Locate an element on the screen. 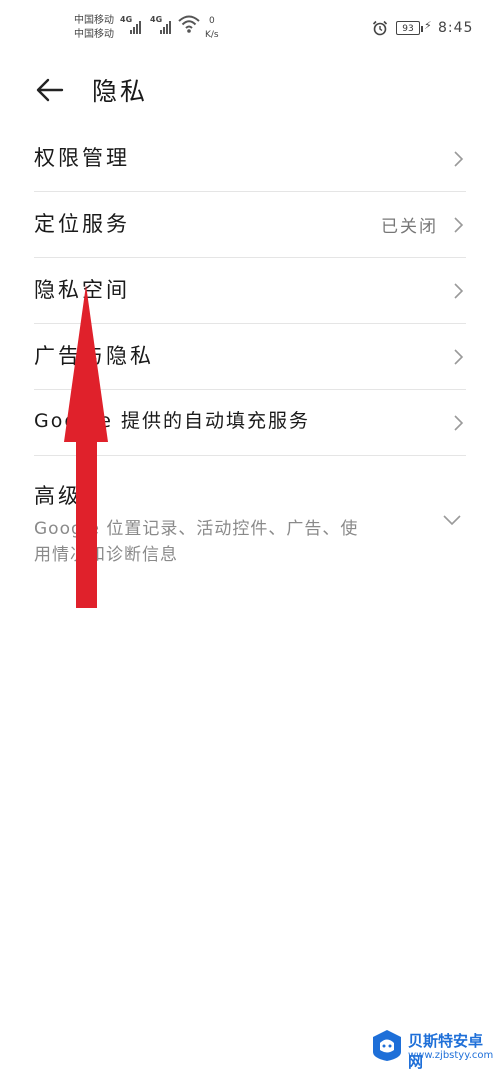 The image size is (500, 1072). network-speed: 0 K/s is located at coordinates (212, 28).